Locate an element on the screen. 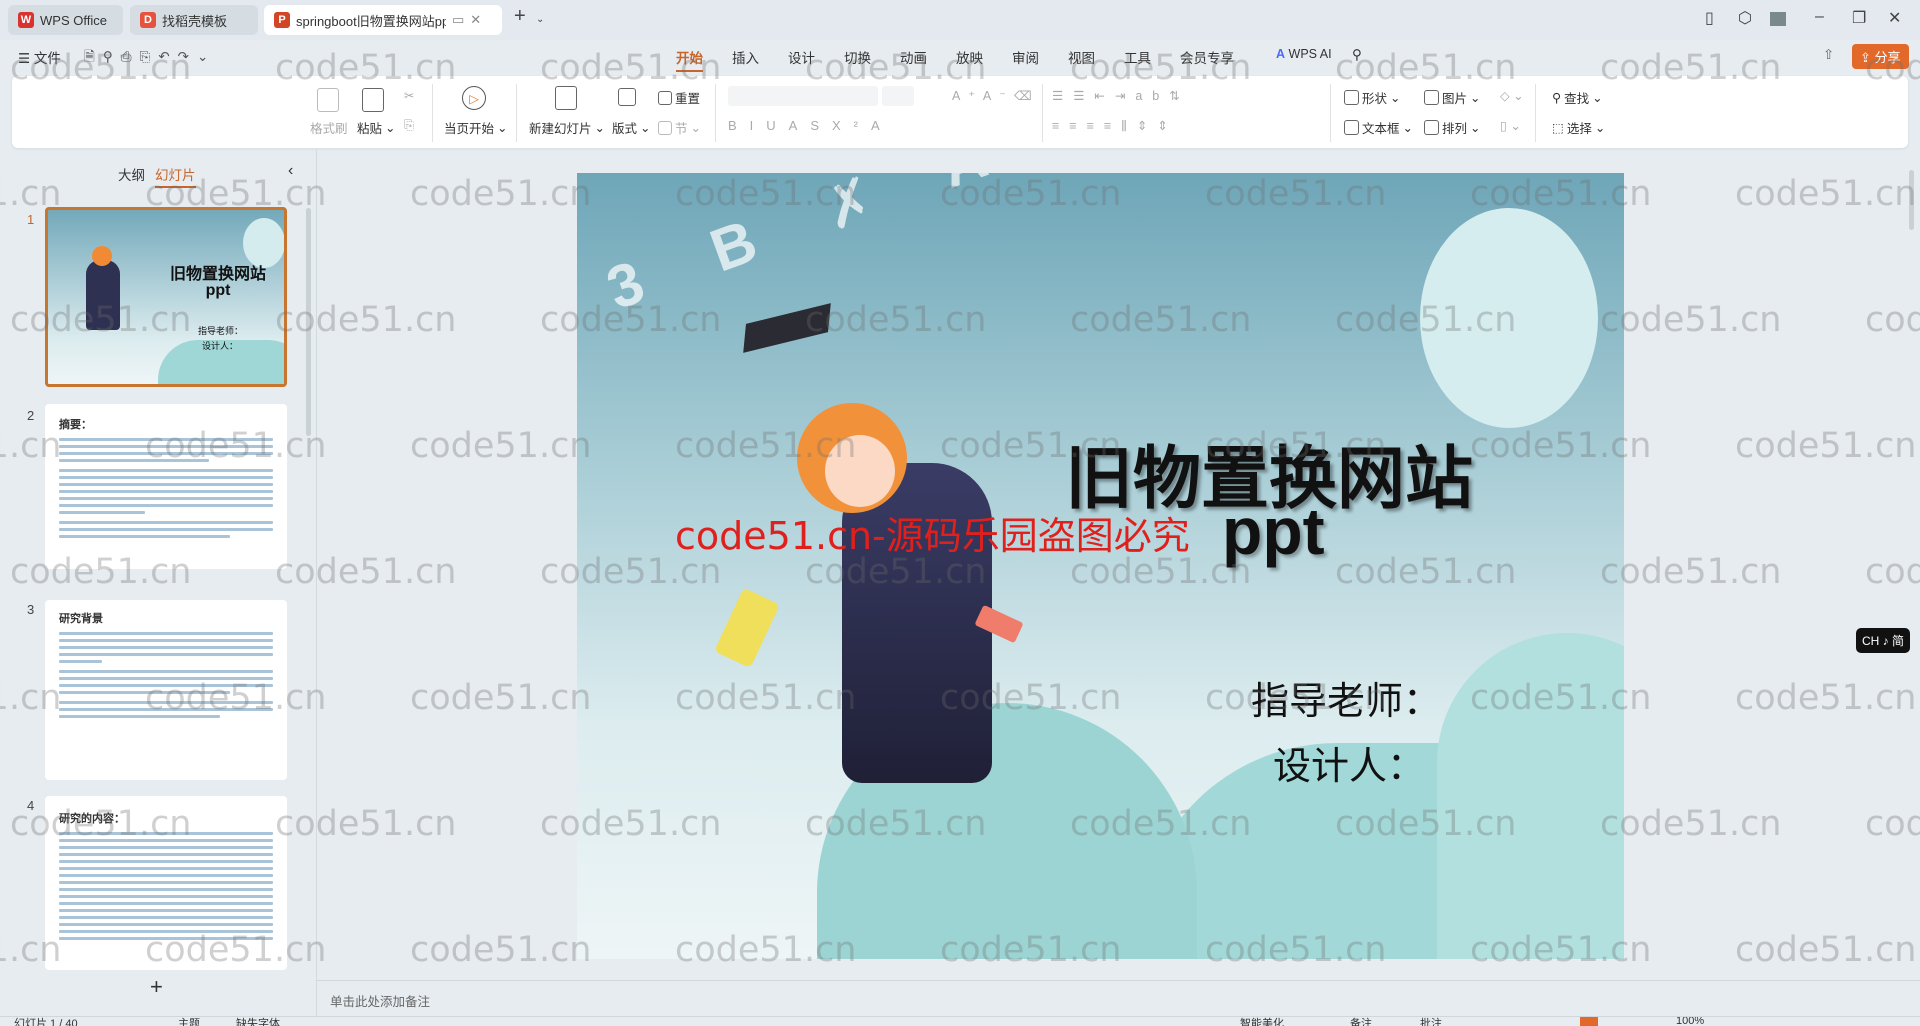 This screenshot has width=1920, height=1026. teacher-label: 指导老师： is located at coordinates (1346, 697).